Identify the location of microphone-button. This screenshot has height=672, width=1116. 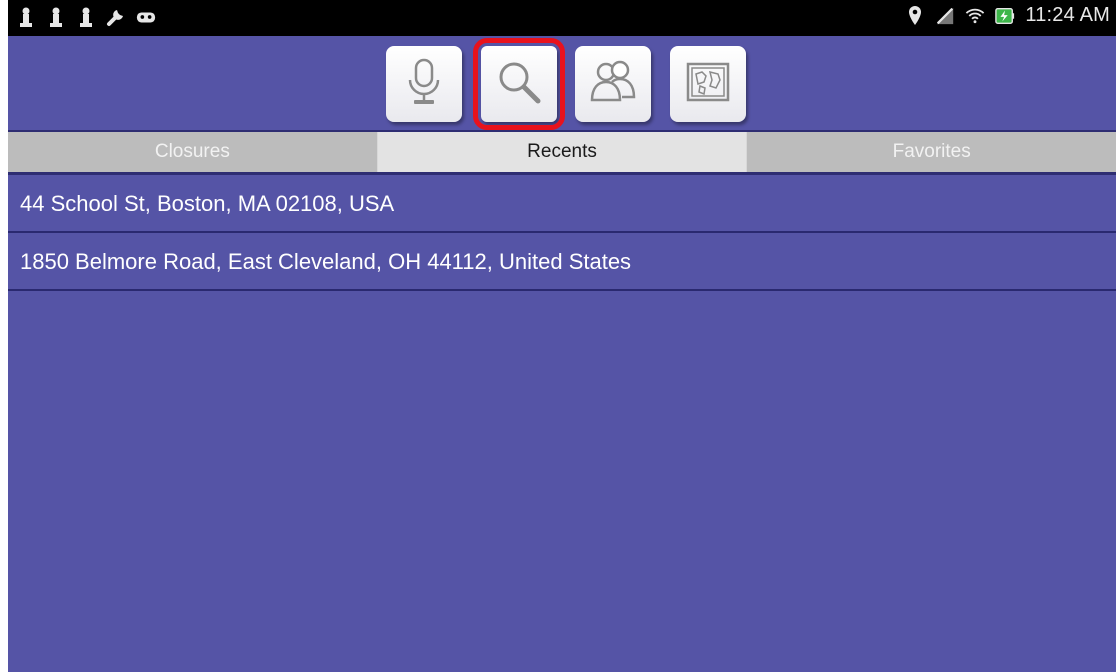
(424, 84).